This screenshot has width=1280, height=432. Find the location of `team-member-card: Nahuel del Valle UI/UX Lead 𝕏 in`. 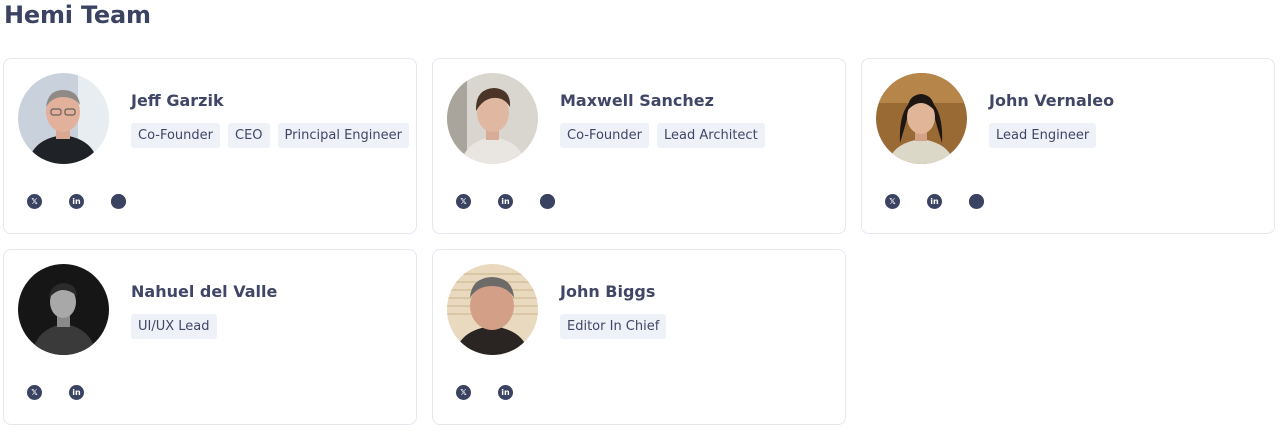

team-member-card: Nahuel del Valle UI/UX Lead 𝕏 in is located at coordinates (210, 337).